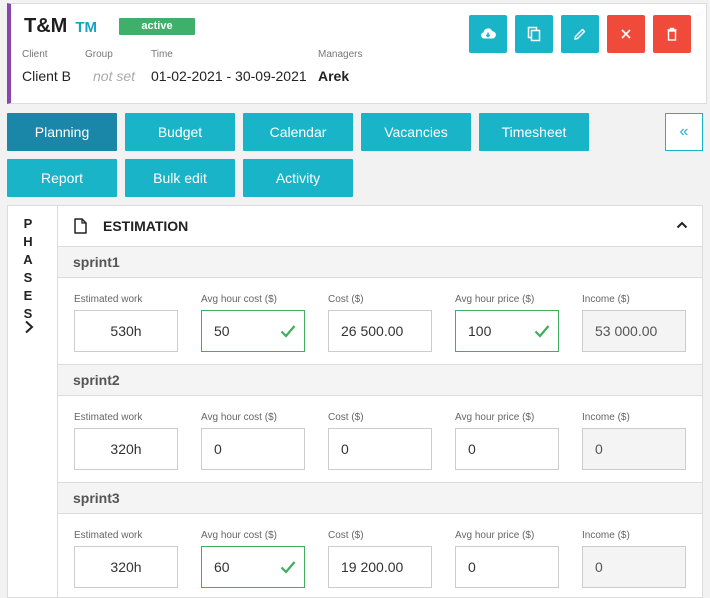 This screenshot has width=710, height=598. I want to click on field-value: 19 200.00, so click(372, 567).